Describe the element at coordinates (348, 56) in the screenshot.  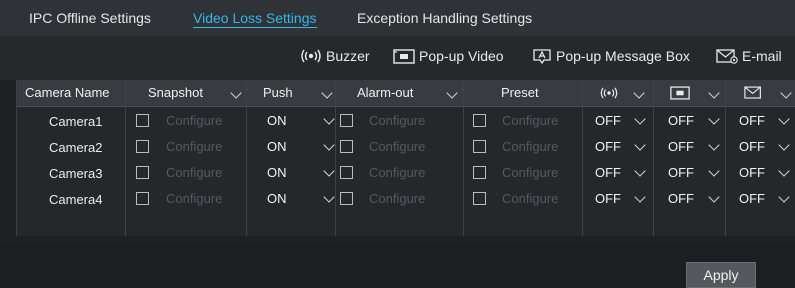
I see `buzzer-label: Buzzer` at that location.